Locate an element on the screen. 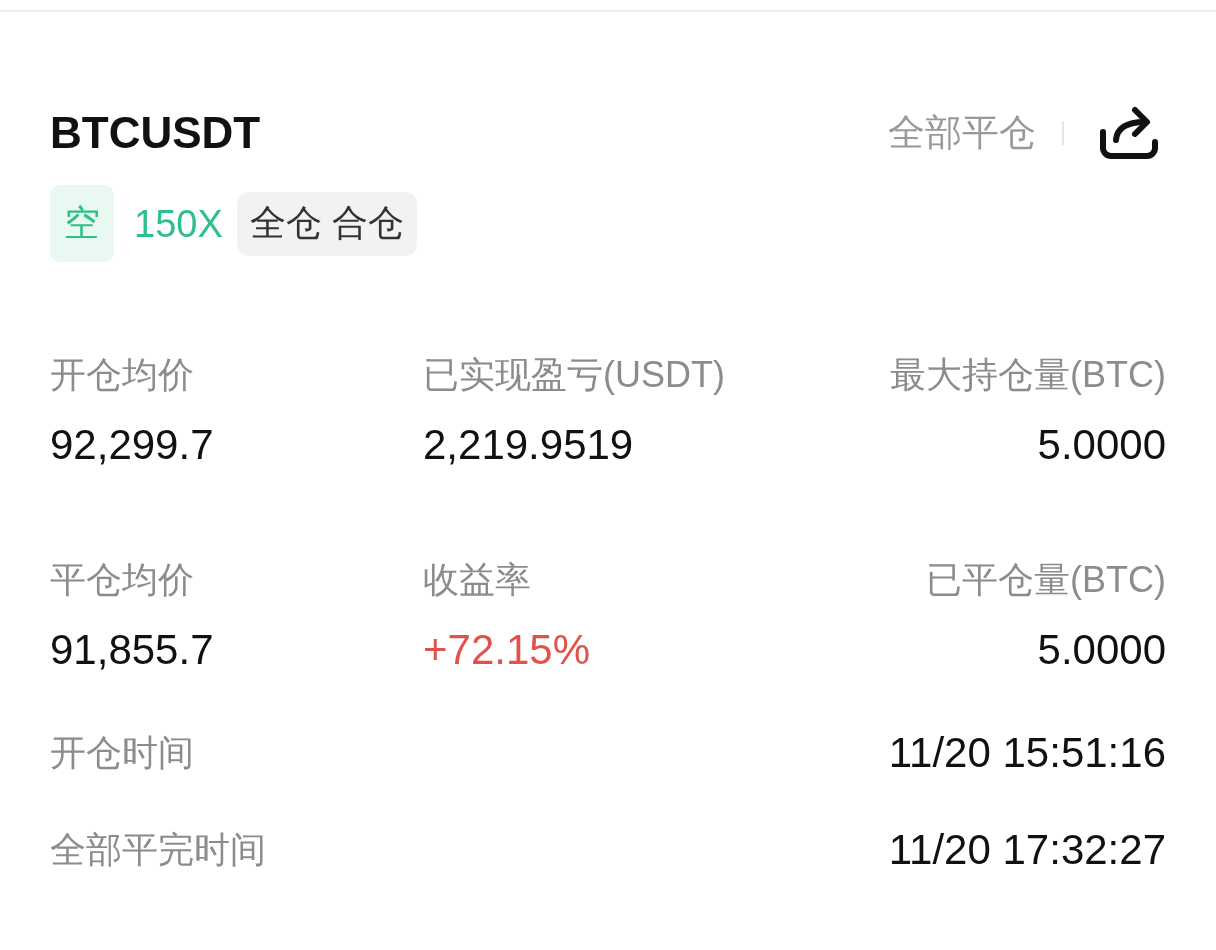  stat-label: 收益率 is located at coordinates (477, 580).